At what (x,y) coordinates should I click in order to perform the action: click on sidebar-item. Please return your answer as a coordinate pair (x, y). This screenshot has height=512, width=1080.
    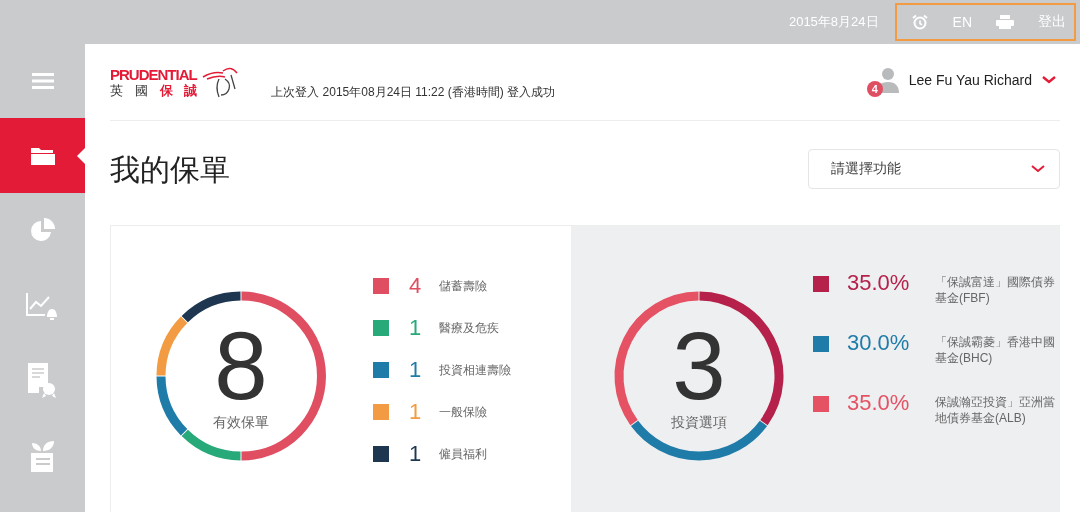
    Looking at the image, I should click on (42, 155).